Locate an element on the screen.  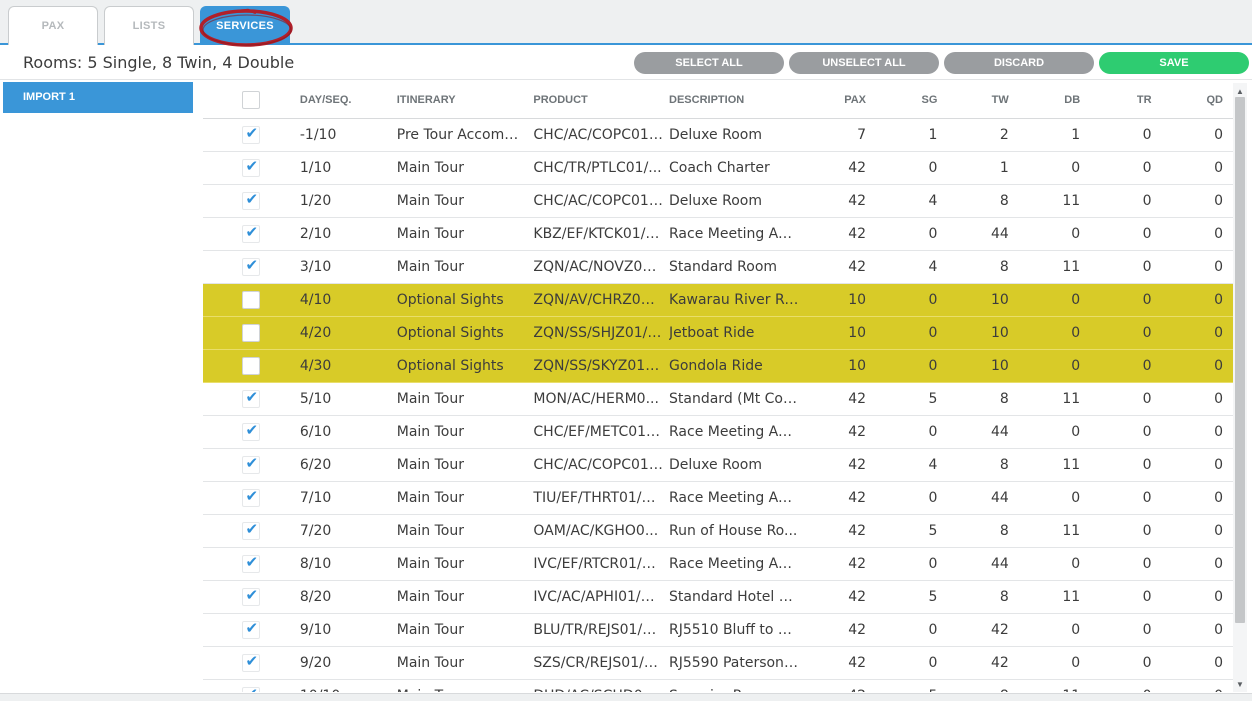
column-header-sg: SG is located at coordinates (912, 101).